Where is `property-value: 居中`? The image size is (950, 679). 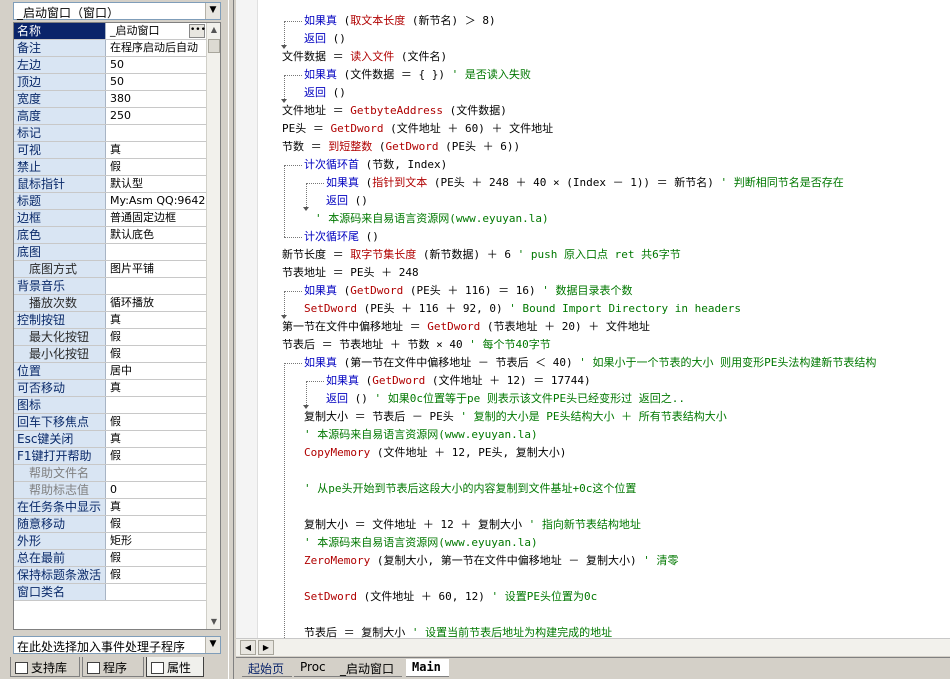
property-value: 居中 is located at coordinates (156, 371).